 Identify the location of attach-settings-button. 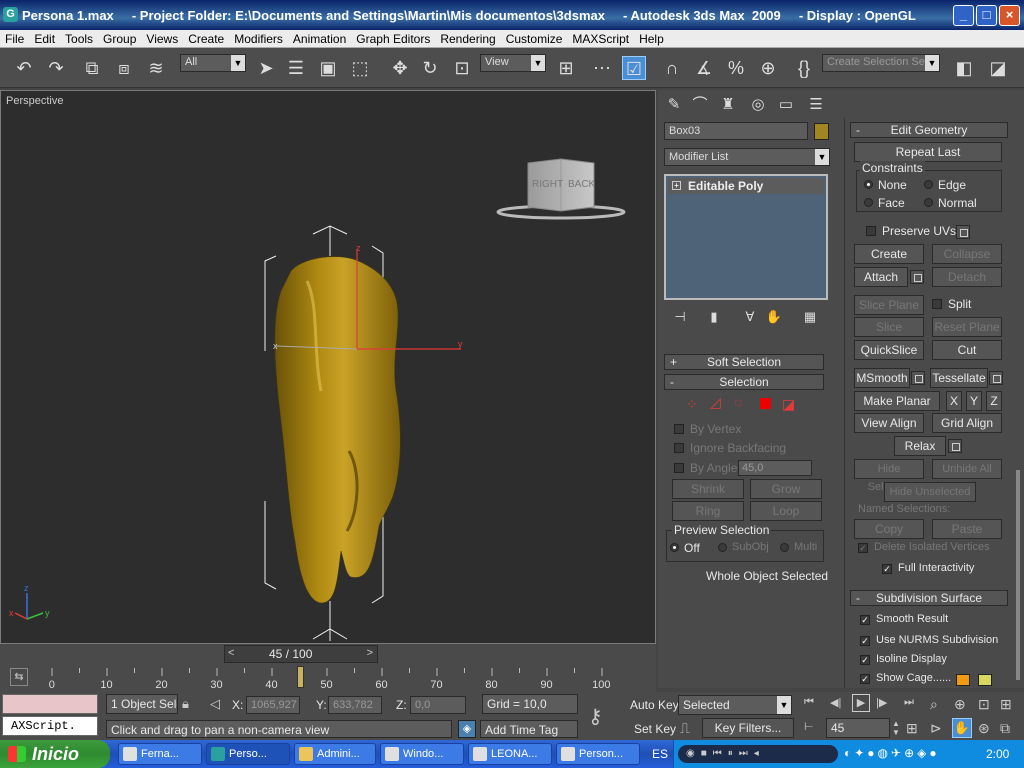
(917, 277).